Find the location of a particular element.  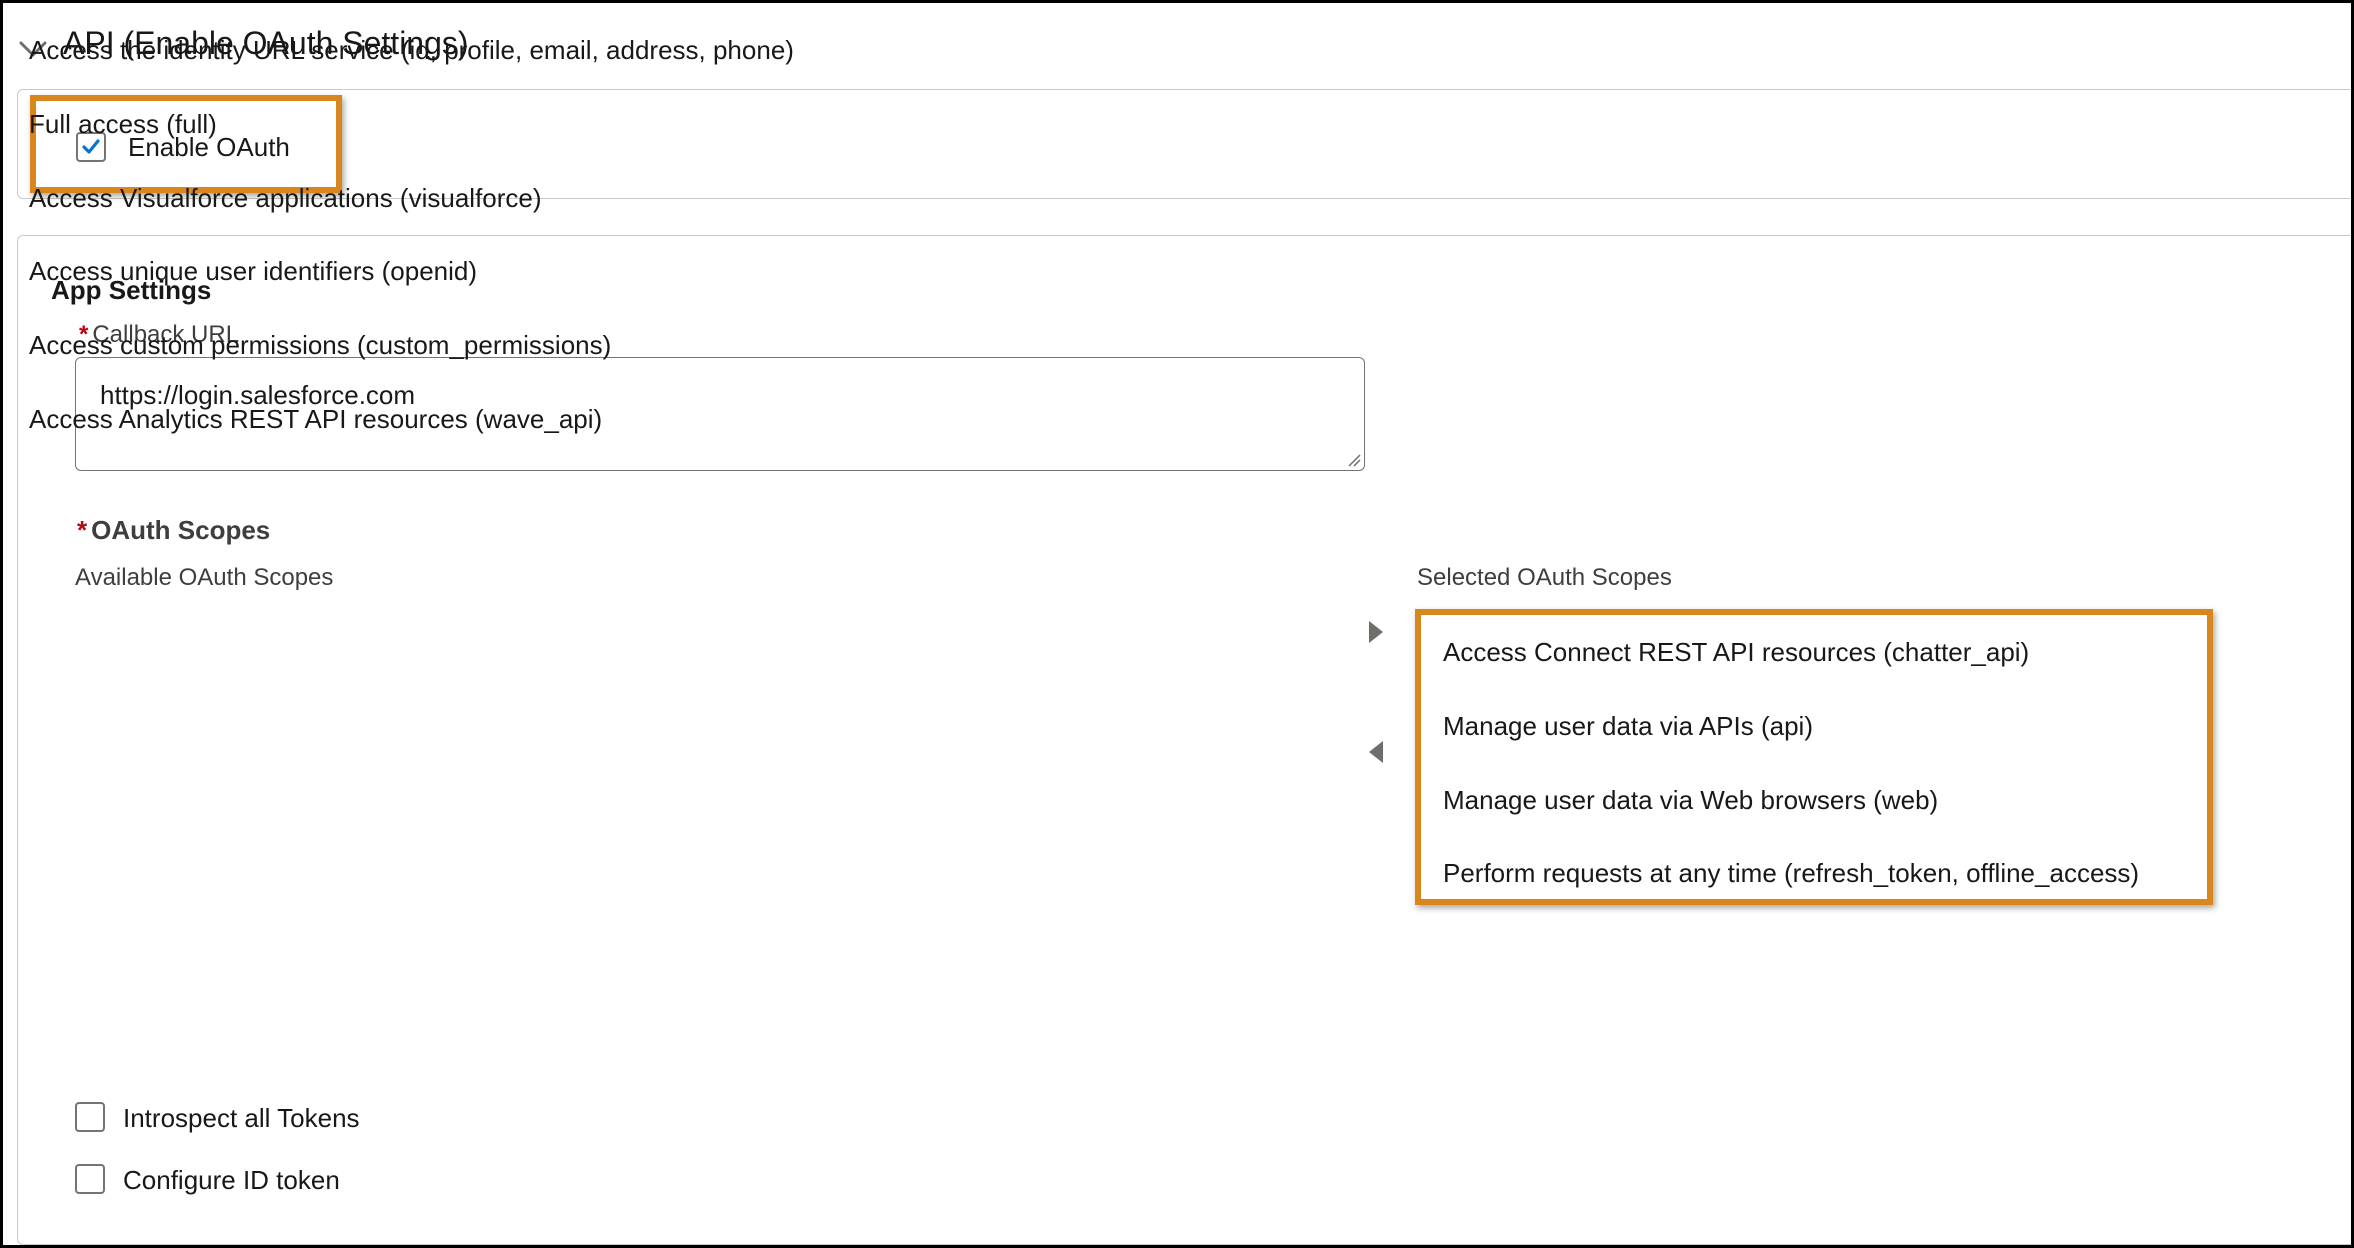

selected-scope-option: Manage user data via Web browsers (web) is located at coordinates (1690, 800).